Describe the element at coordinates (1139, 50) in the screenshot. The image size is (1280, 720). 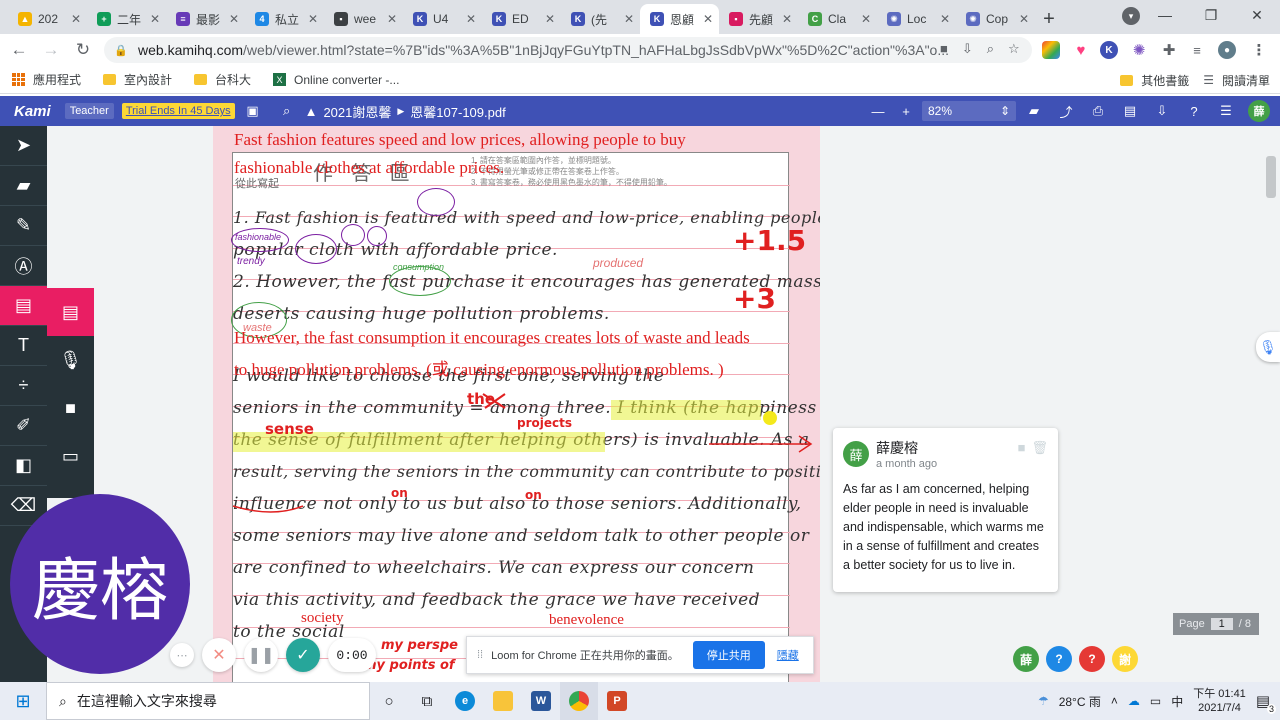
I see `extension-loom-icon: ✺` at that location.